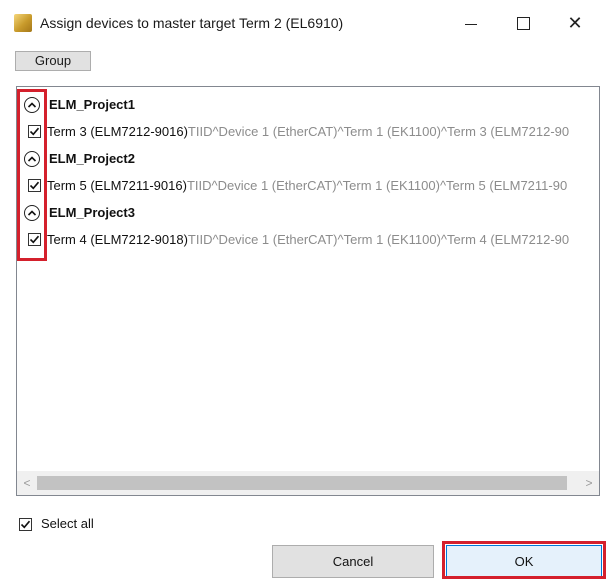 The image size is (606, 579). What do you see at coordinates (25, 524) in the screenshot?
I see `select-all-checkbox` at bounding box center [25, 524].